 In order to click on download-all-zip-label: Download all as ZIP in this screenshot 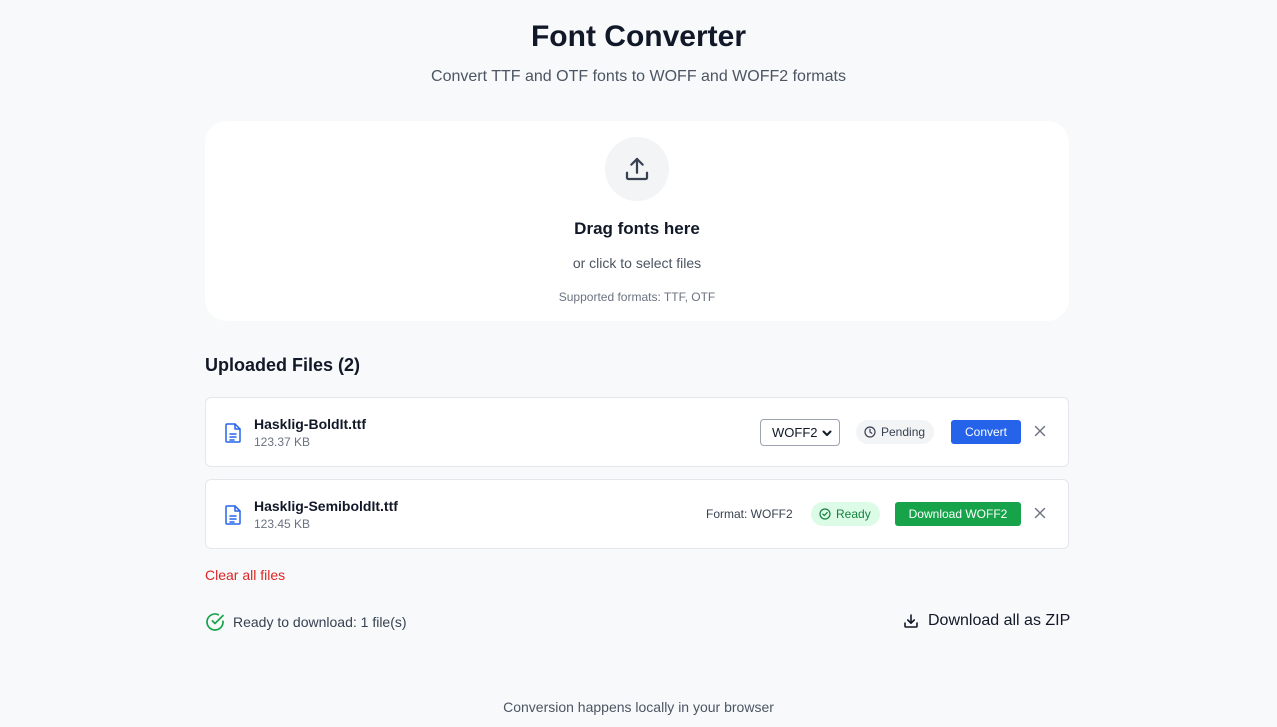, I will do `click(999, 620)`.